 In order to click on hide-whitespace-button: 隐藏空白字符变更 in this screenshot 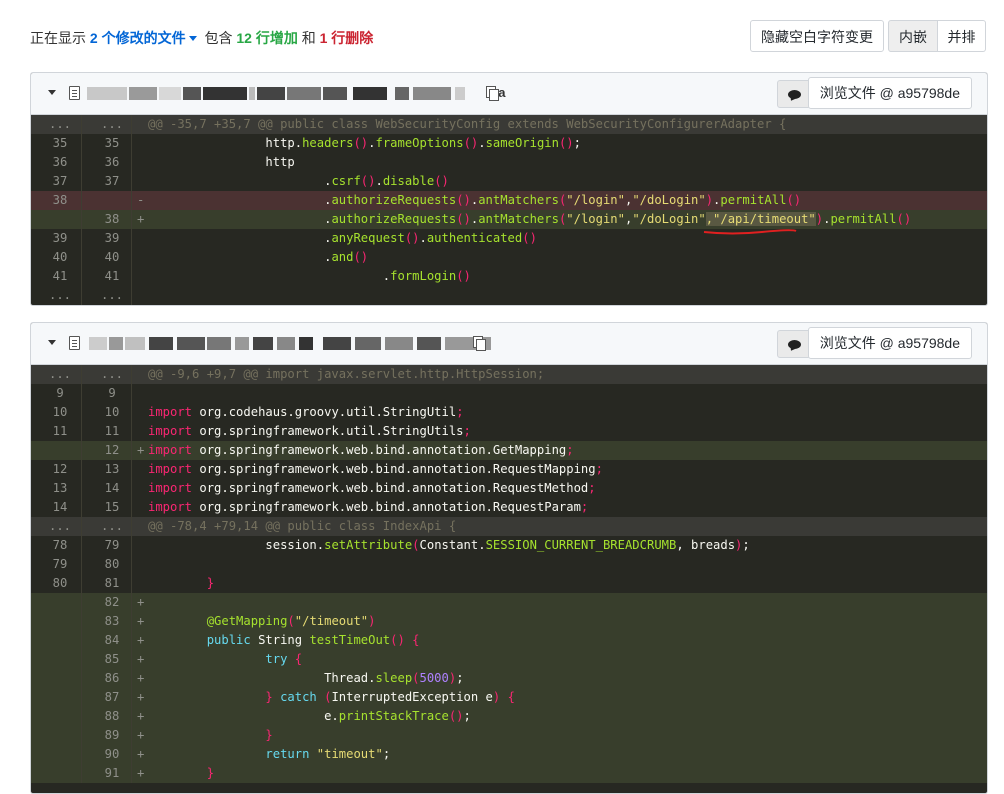, I will do `click(817, 36)`.